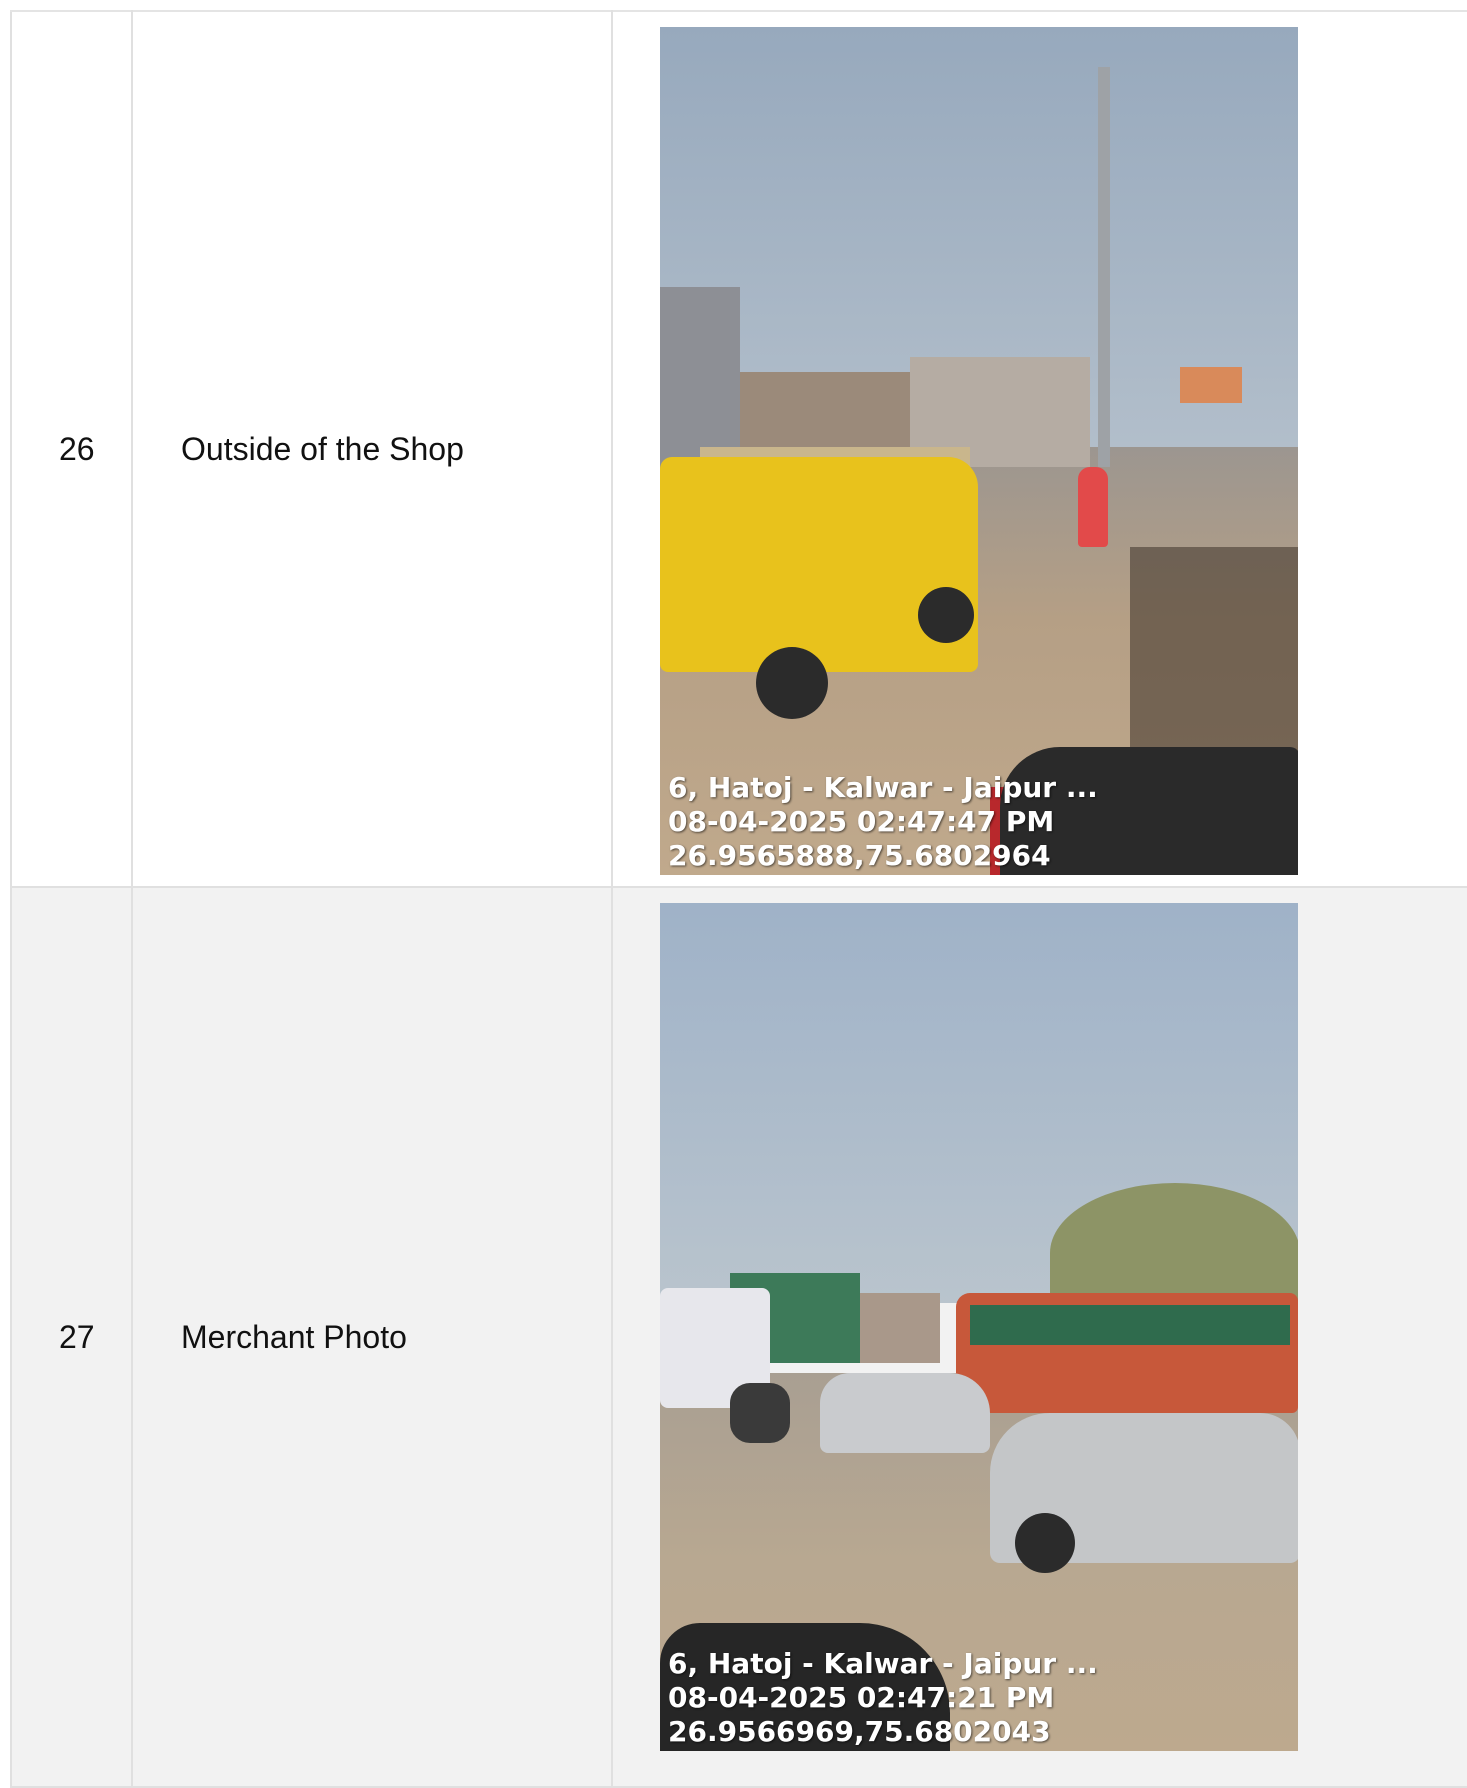  Describe the element at coordinates (905, 1413) in the screenshot. I see `silver-hatchback` at that location.